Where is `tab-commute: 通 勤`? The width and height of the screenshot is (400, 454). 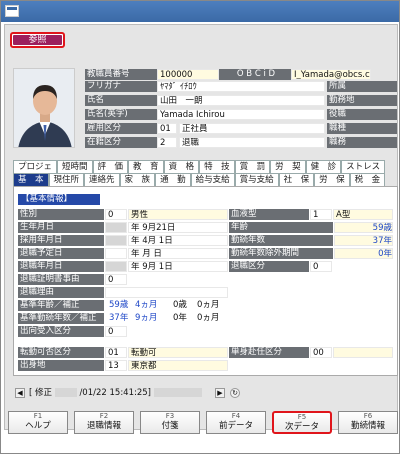 tab-commute: 通 勤 is located at coordinates (173, 179).